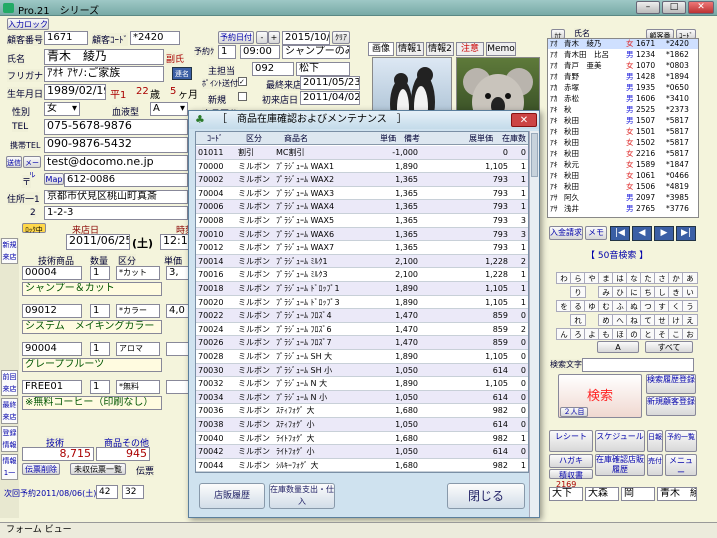 This screenshot has width=717, height=538. Describe the element at coordinates (578, 292) in the screenshot. I see `kana-key: り` at that location.